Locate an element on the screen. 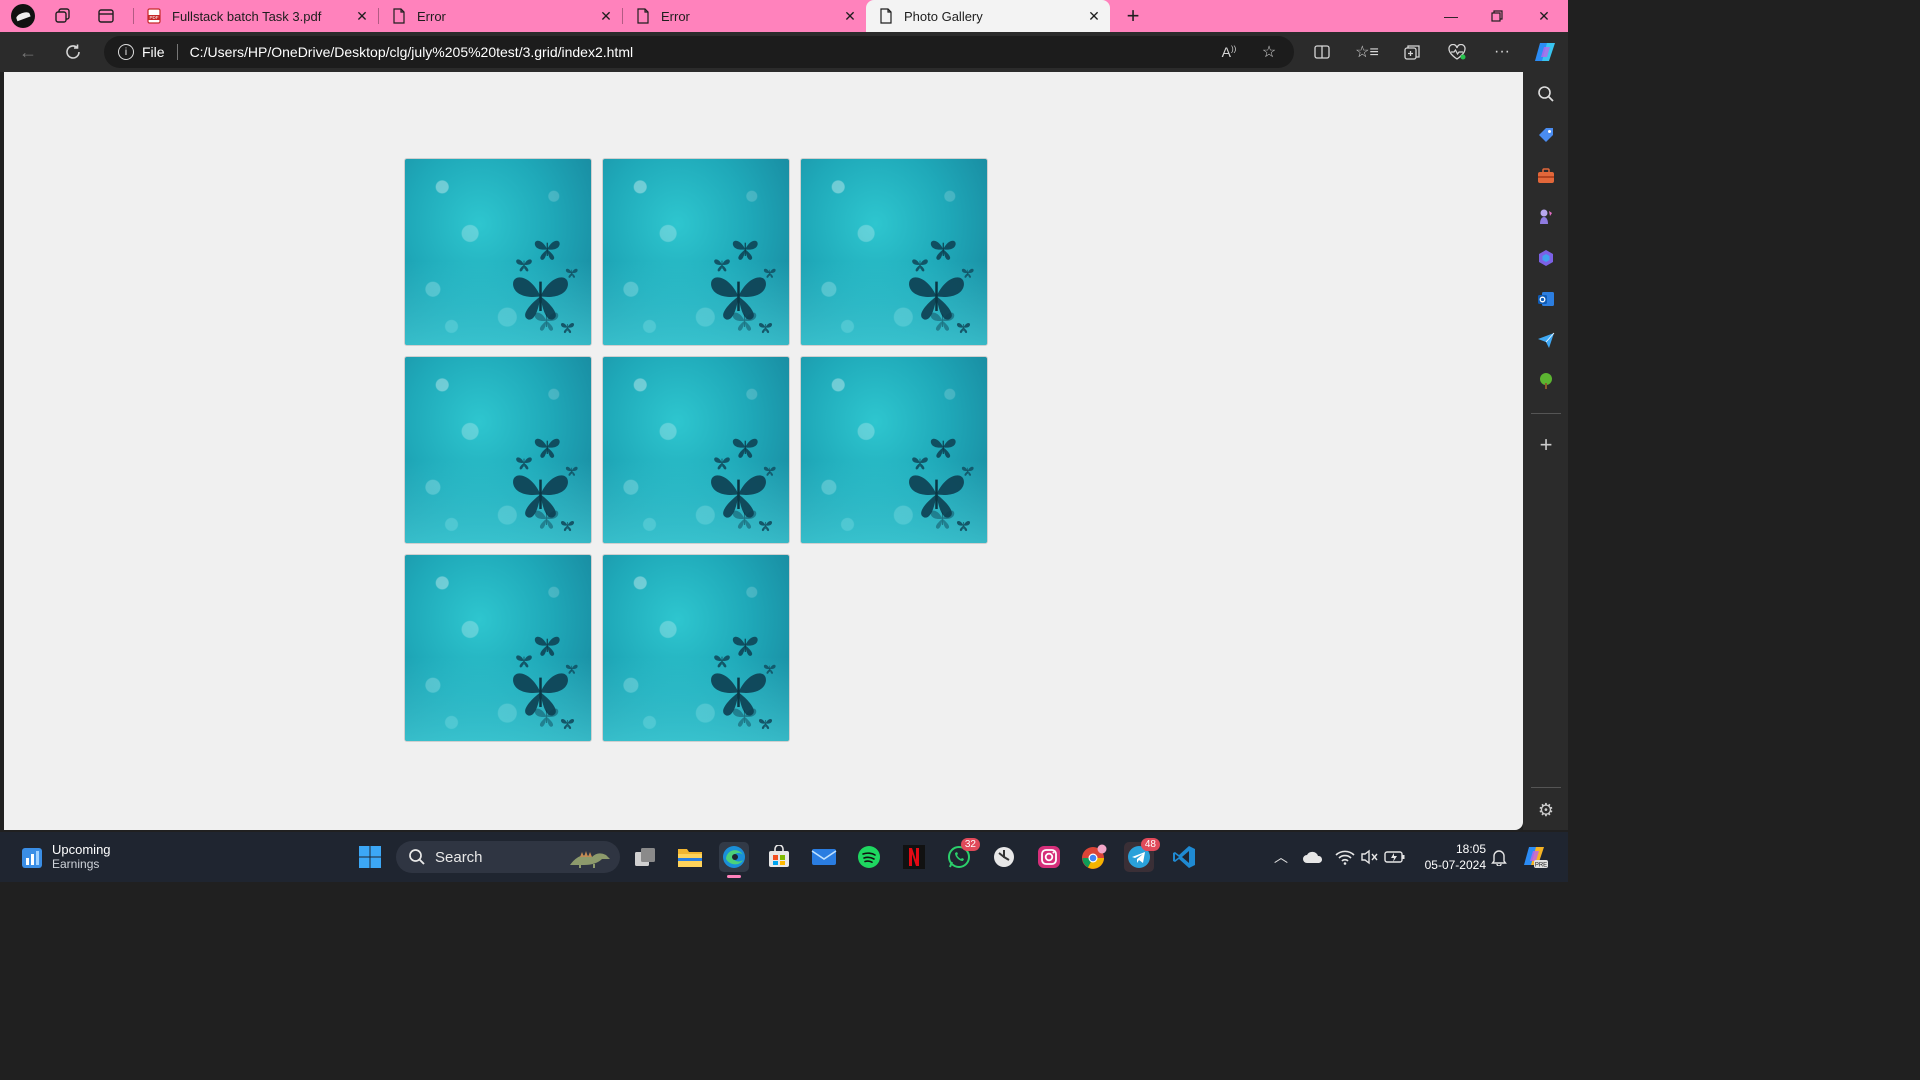 The width and height of the screenshot is (1920, 1080). store-icon is located at coordinates (779, 856).